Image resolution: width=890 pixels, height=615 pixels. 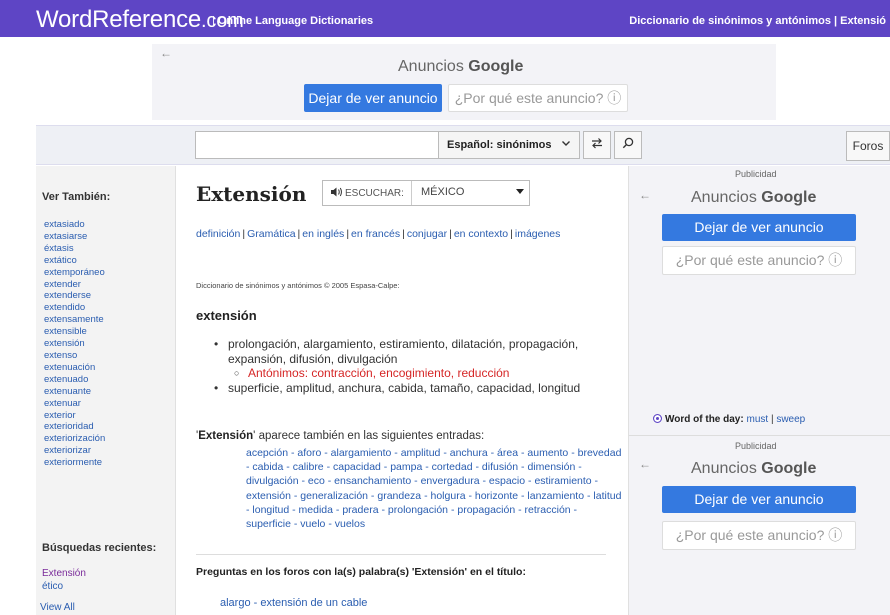 What do you see at coordinates (548, 510) in the screenshot?
I see `related-entry-link: retracción` at bounding box center [548, 510].